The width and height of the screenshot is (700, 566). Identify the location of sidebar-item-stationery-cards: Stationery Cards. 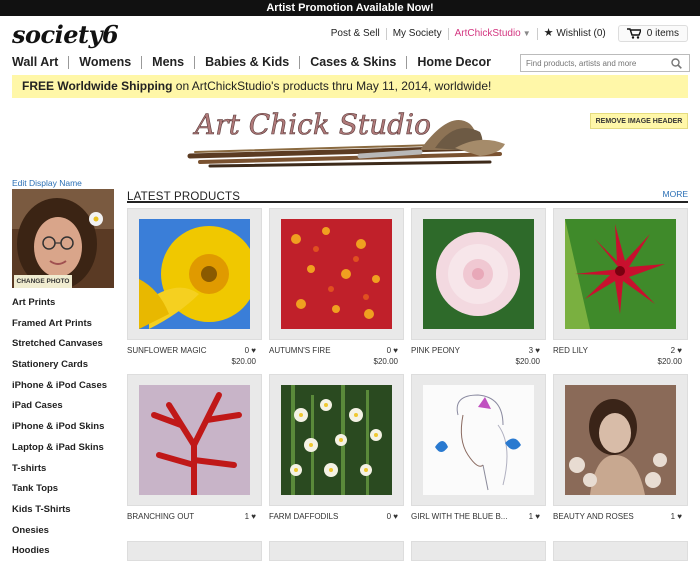
(59, 369).